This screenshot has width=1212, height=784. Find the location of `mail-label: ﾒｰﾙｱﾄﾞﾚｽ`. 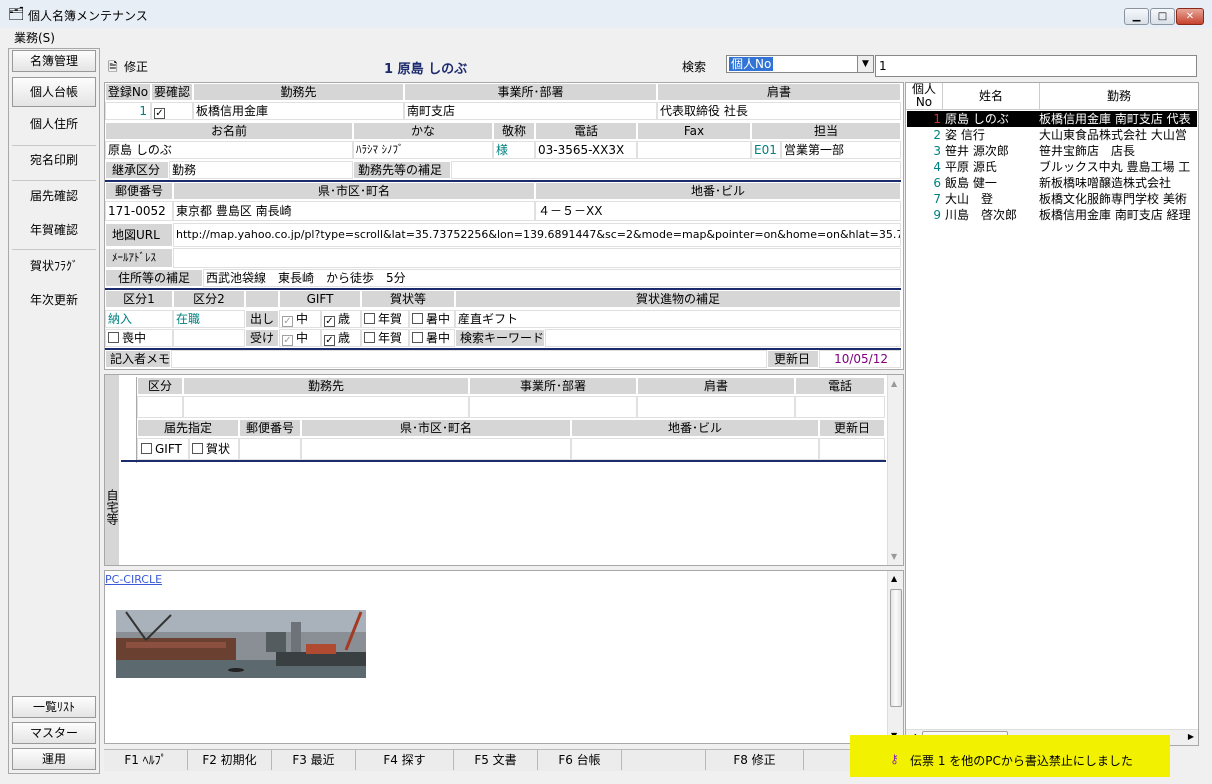

mail-label: ﾒｰﾙｱﾄﾞﾚｽ is located at coordinates (139, 258).